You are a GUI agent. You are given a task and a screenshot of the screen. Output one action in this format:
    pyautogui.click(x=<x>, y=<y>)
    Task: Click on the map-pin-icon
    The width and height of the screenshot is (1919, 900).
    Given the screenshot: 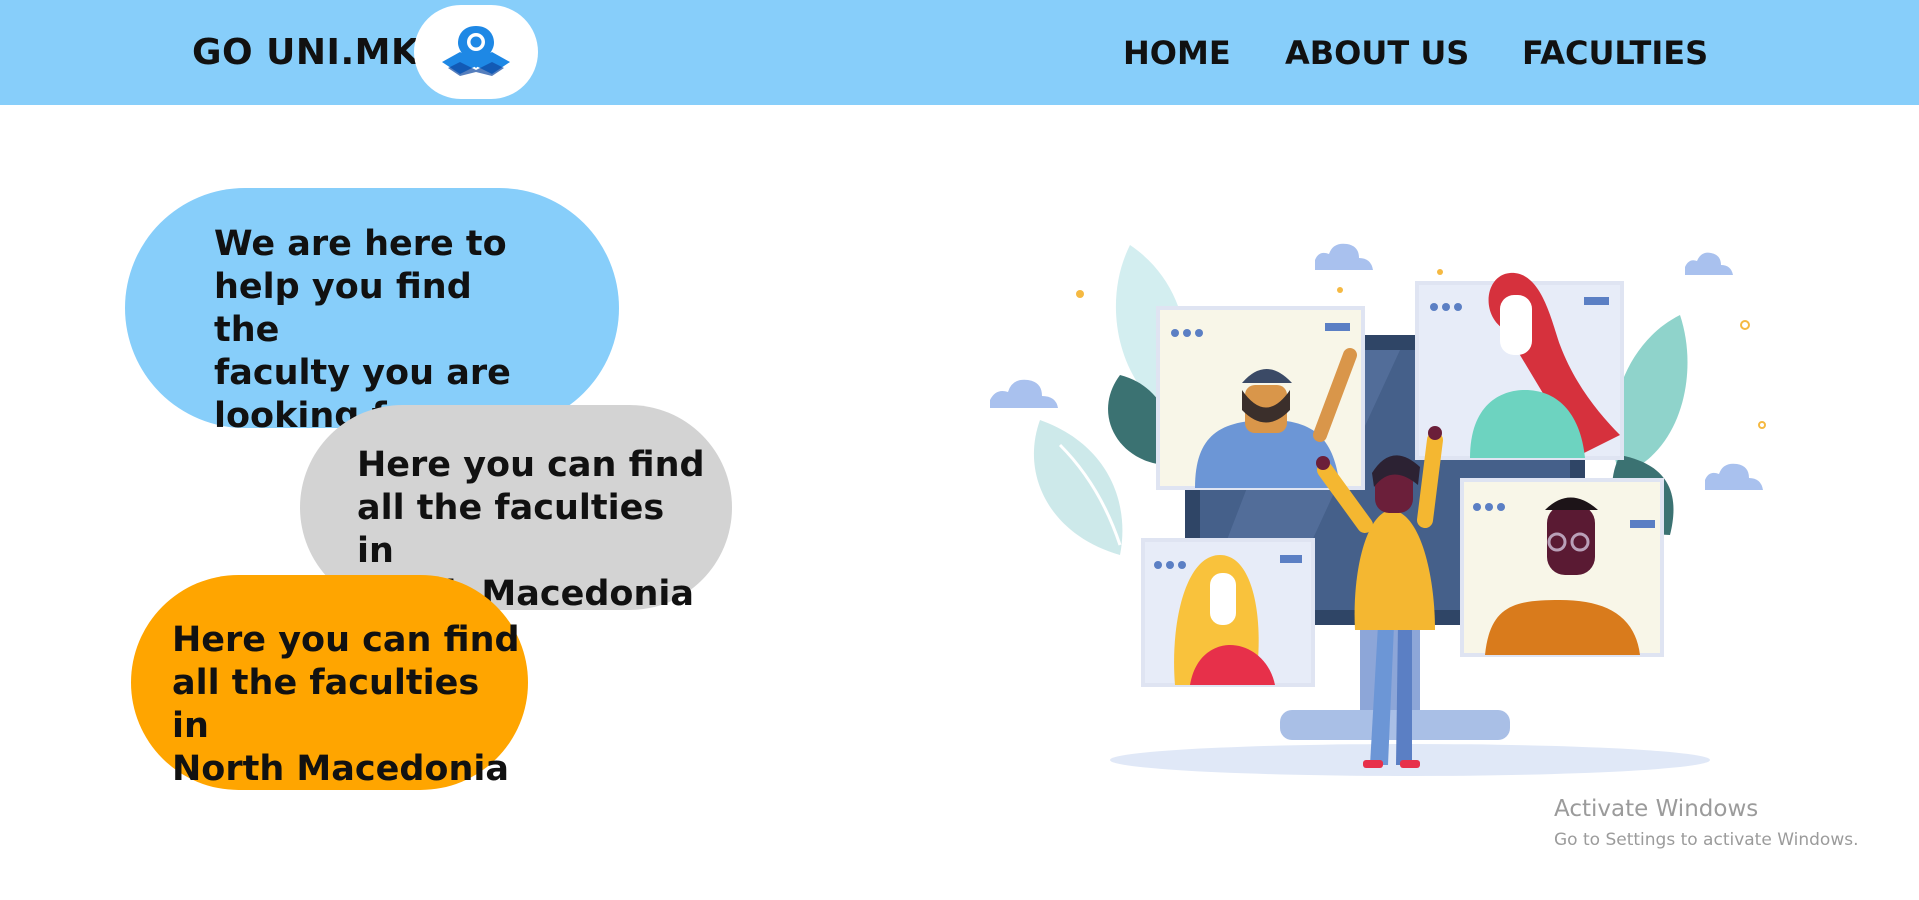 What is the action you would take?
    pyautogui.click(x=476, y=51)
    